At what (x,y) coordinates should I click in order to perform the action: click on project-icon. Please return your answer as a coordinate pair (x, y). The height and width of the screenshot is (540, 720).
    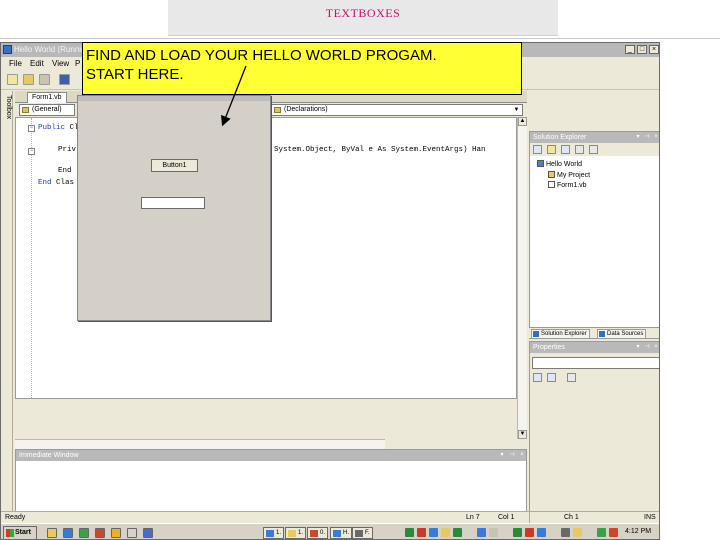
    Looking at the image, I should click on (540, 163).